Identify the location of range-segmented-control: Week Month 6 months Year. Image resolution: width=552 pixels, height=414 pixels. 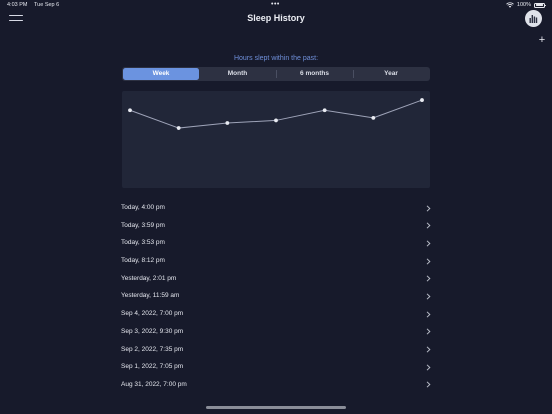
(276, 74).